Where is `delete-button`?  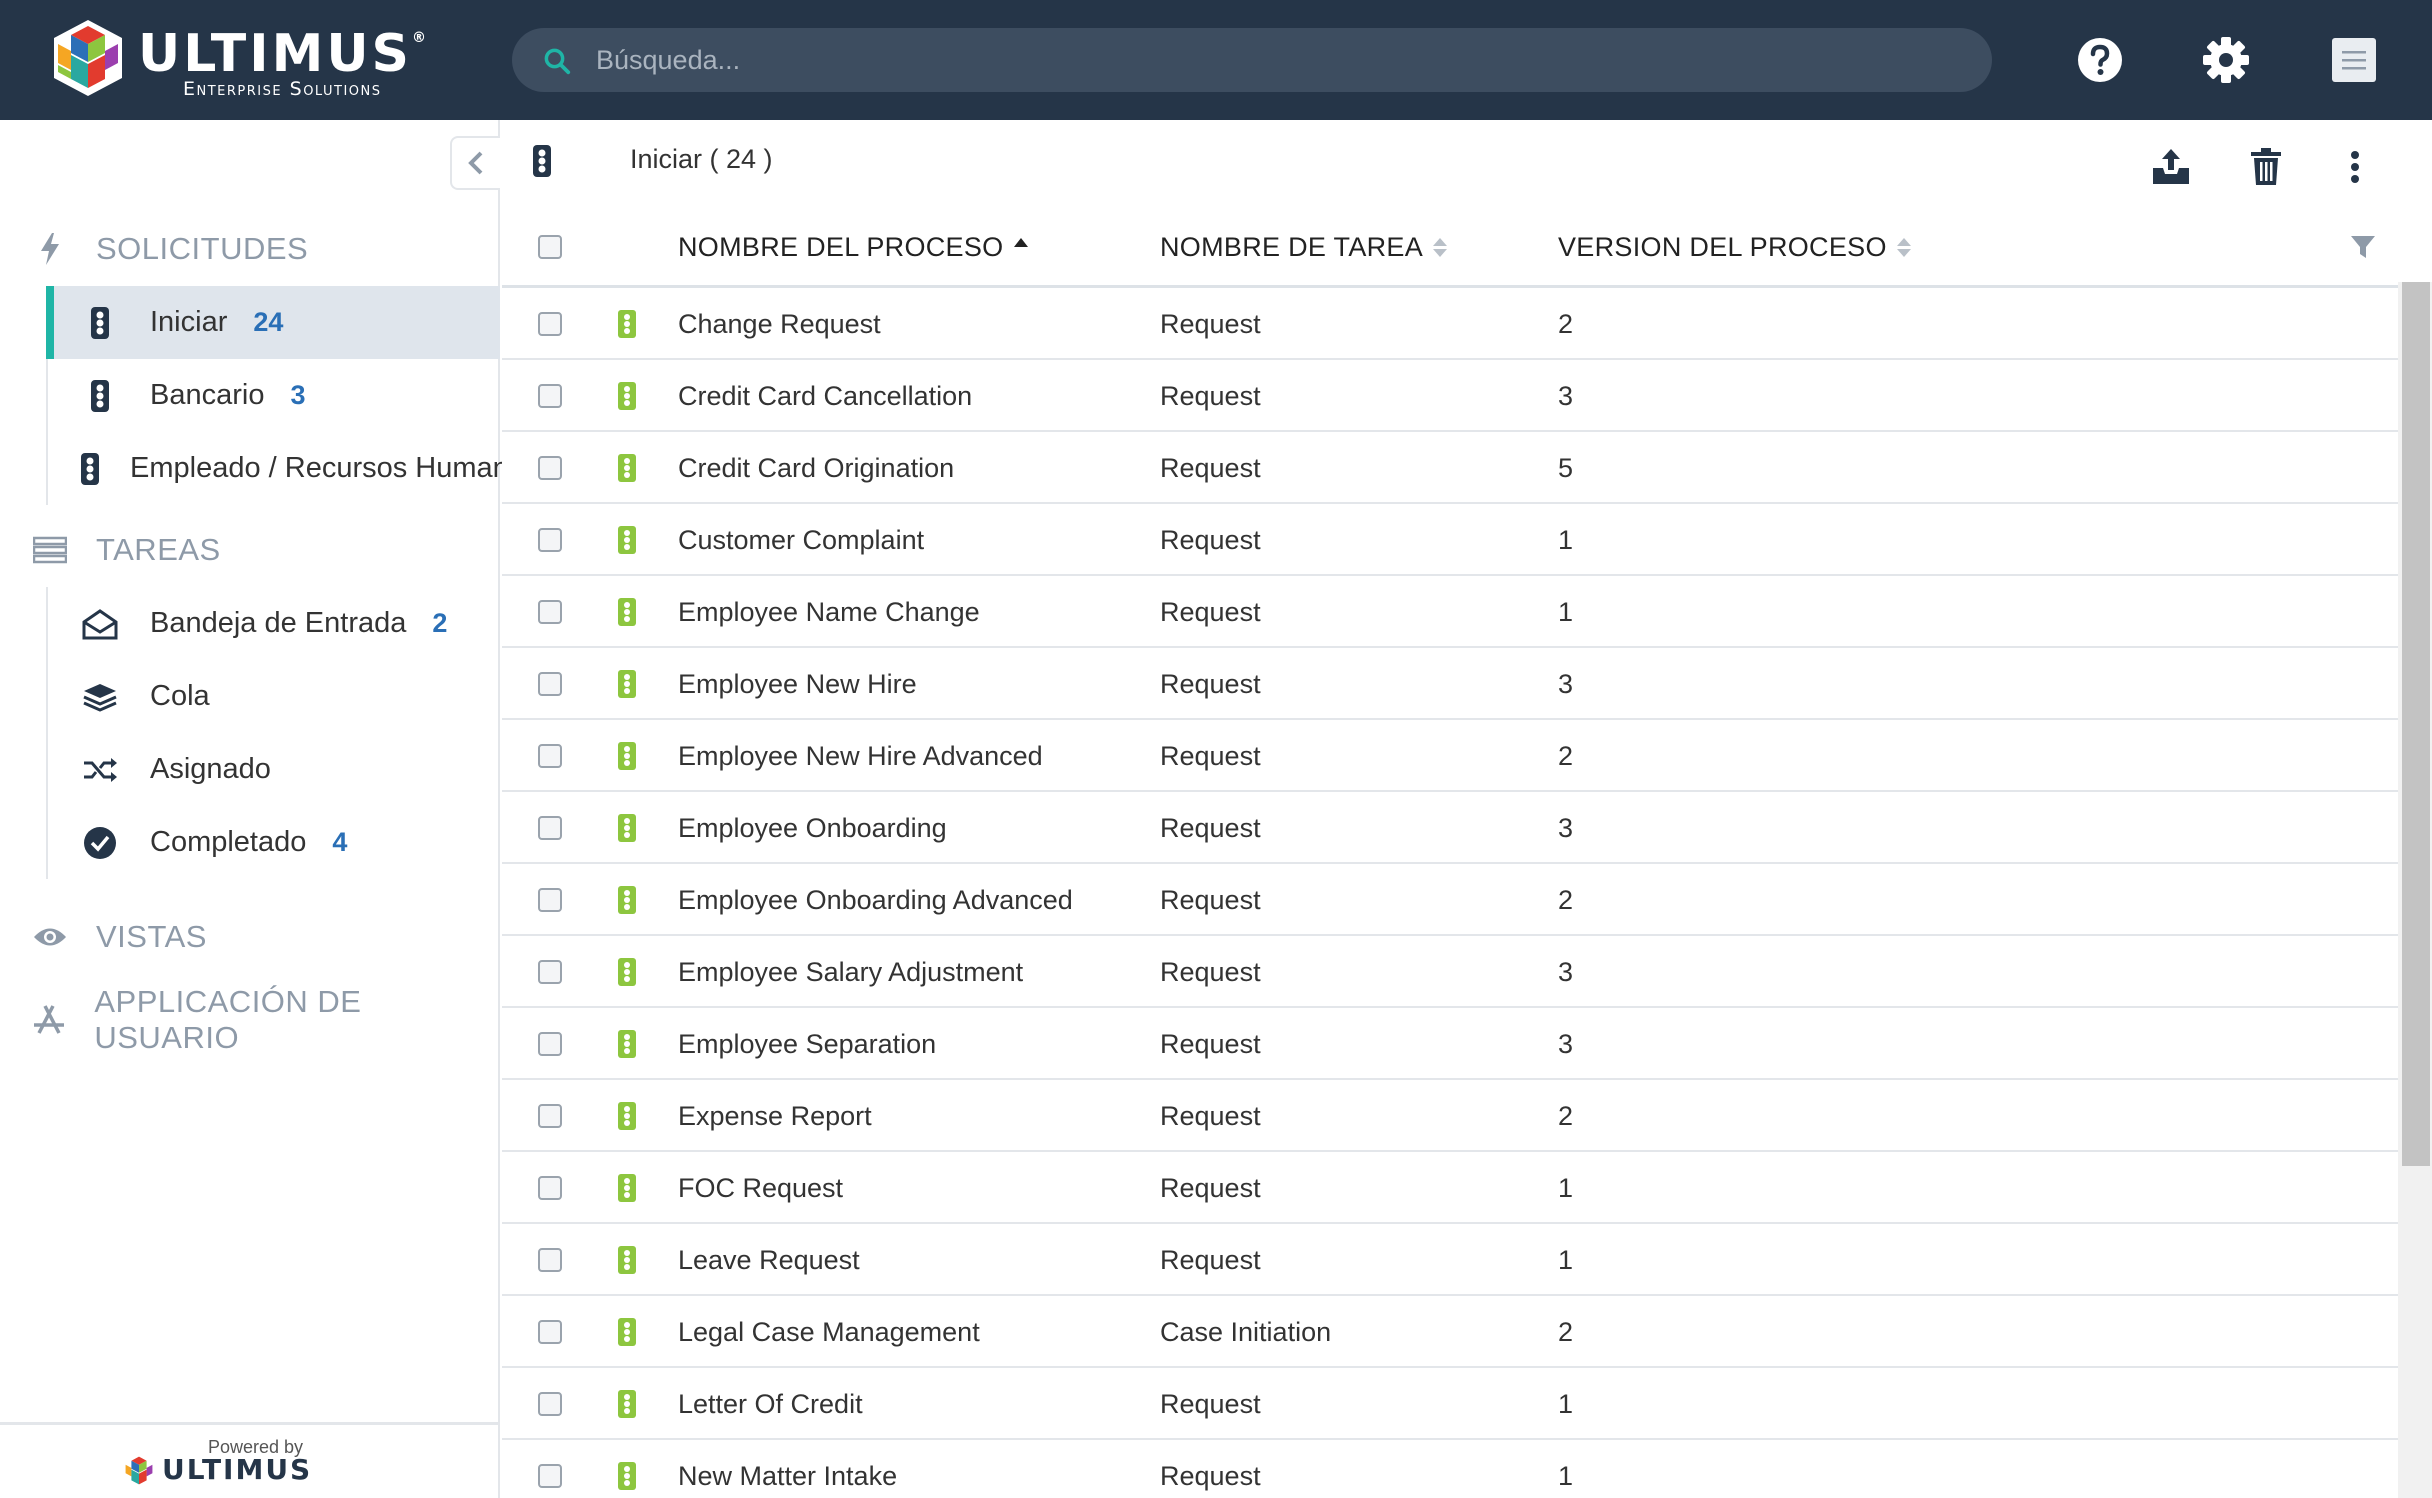 delete-button is located at coordinates (2266, 167).